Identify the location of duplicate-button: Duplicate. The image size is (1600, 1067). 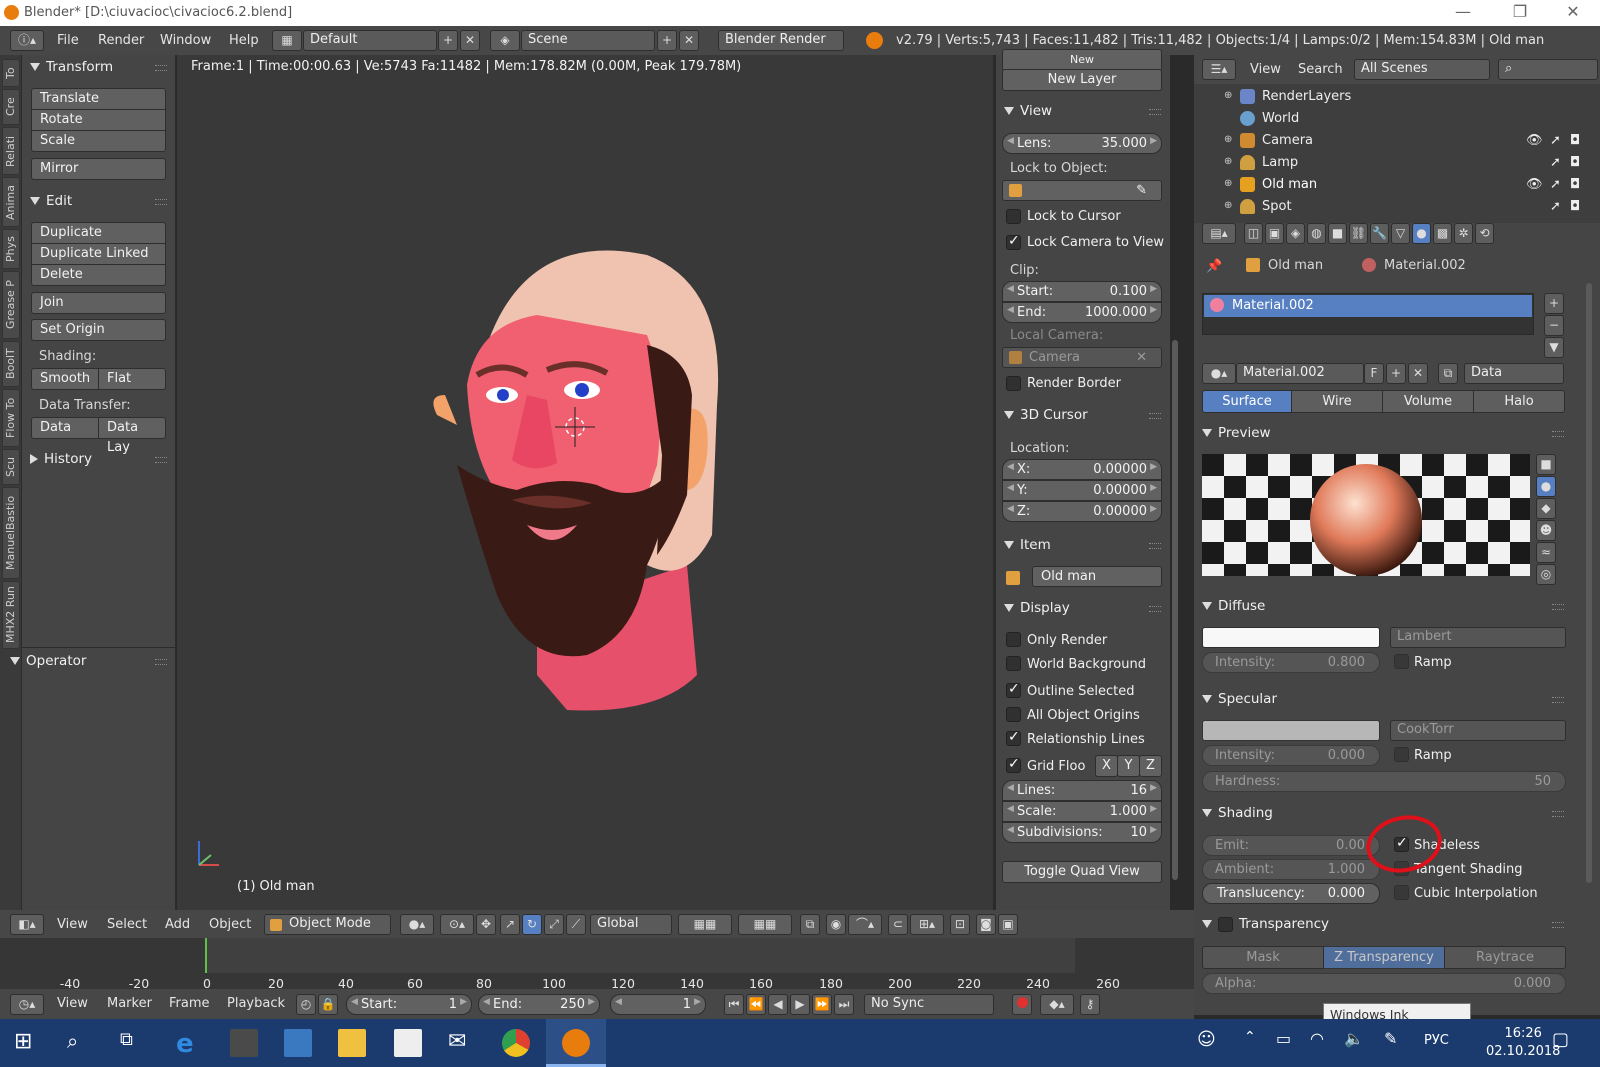
(98, 233).